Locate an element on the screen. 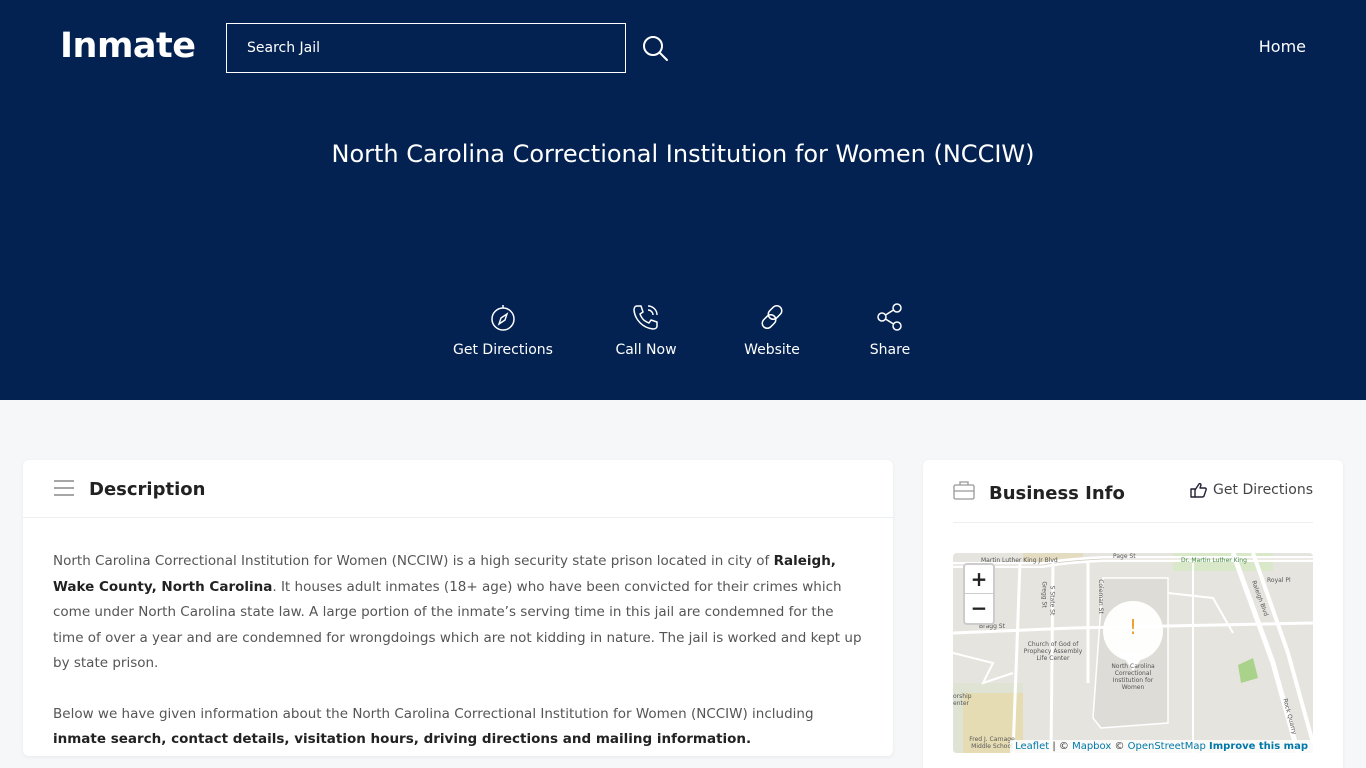  business-info-header: Business Info Get Directions is located at coordinates (1133, 500).